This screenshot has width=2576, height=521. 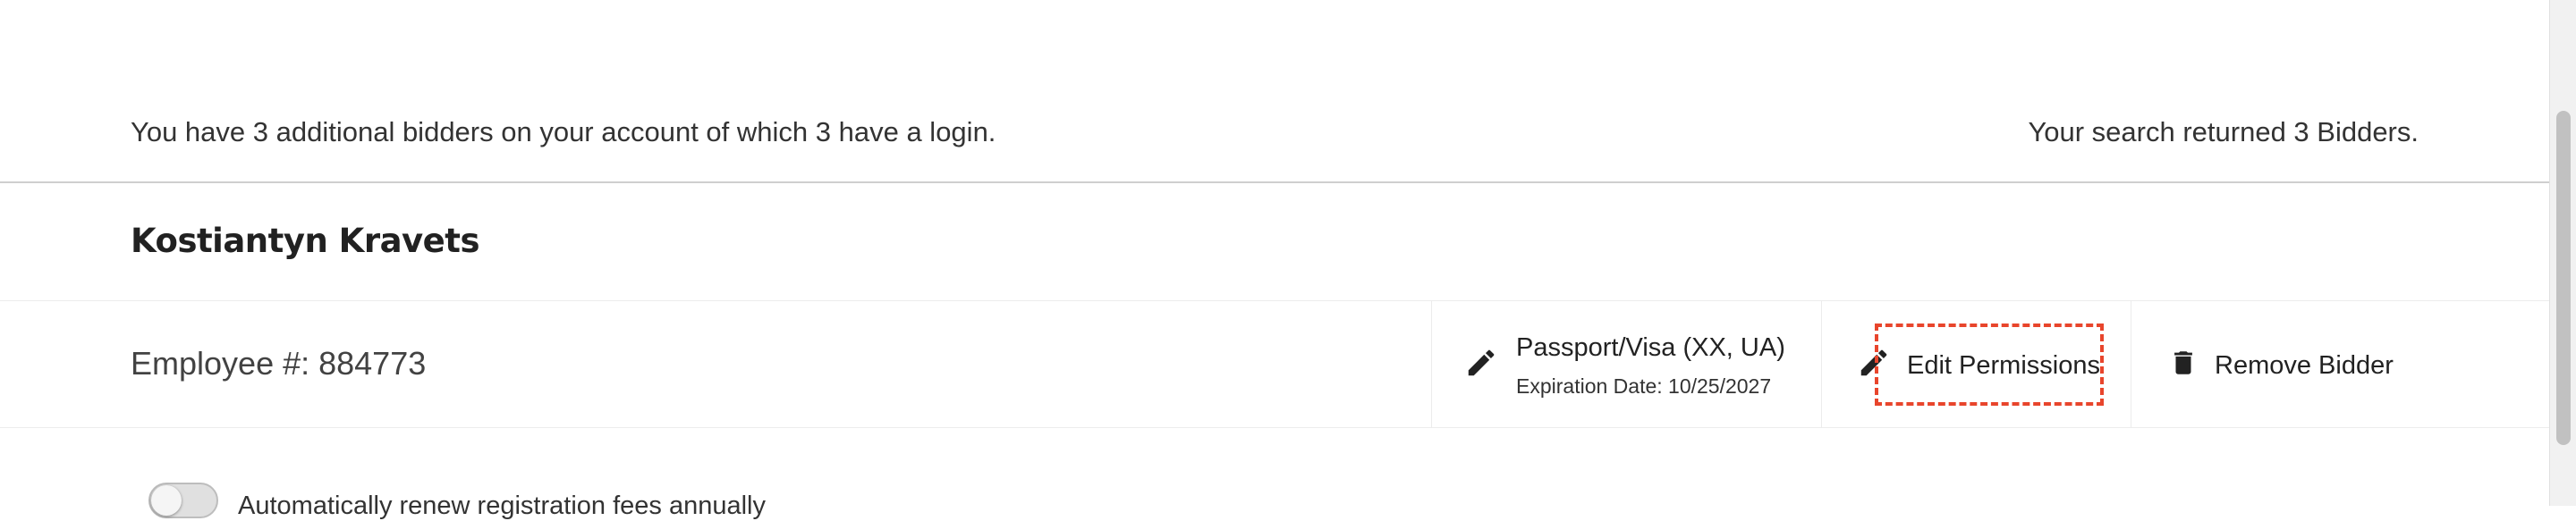 I want to click on section-divider, so click(x=1274, y=182).